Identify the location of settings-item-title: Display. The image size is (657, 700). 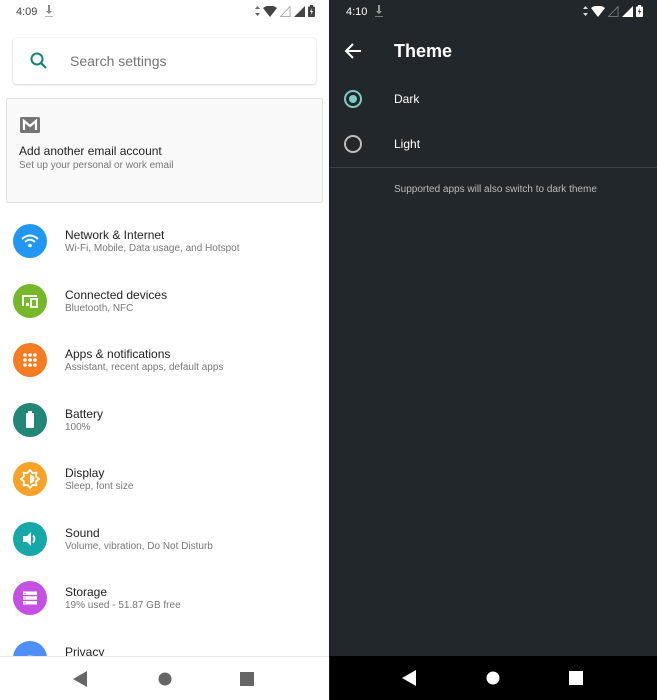
(85, 473).